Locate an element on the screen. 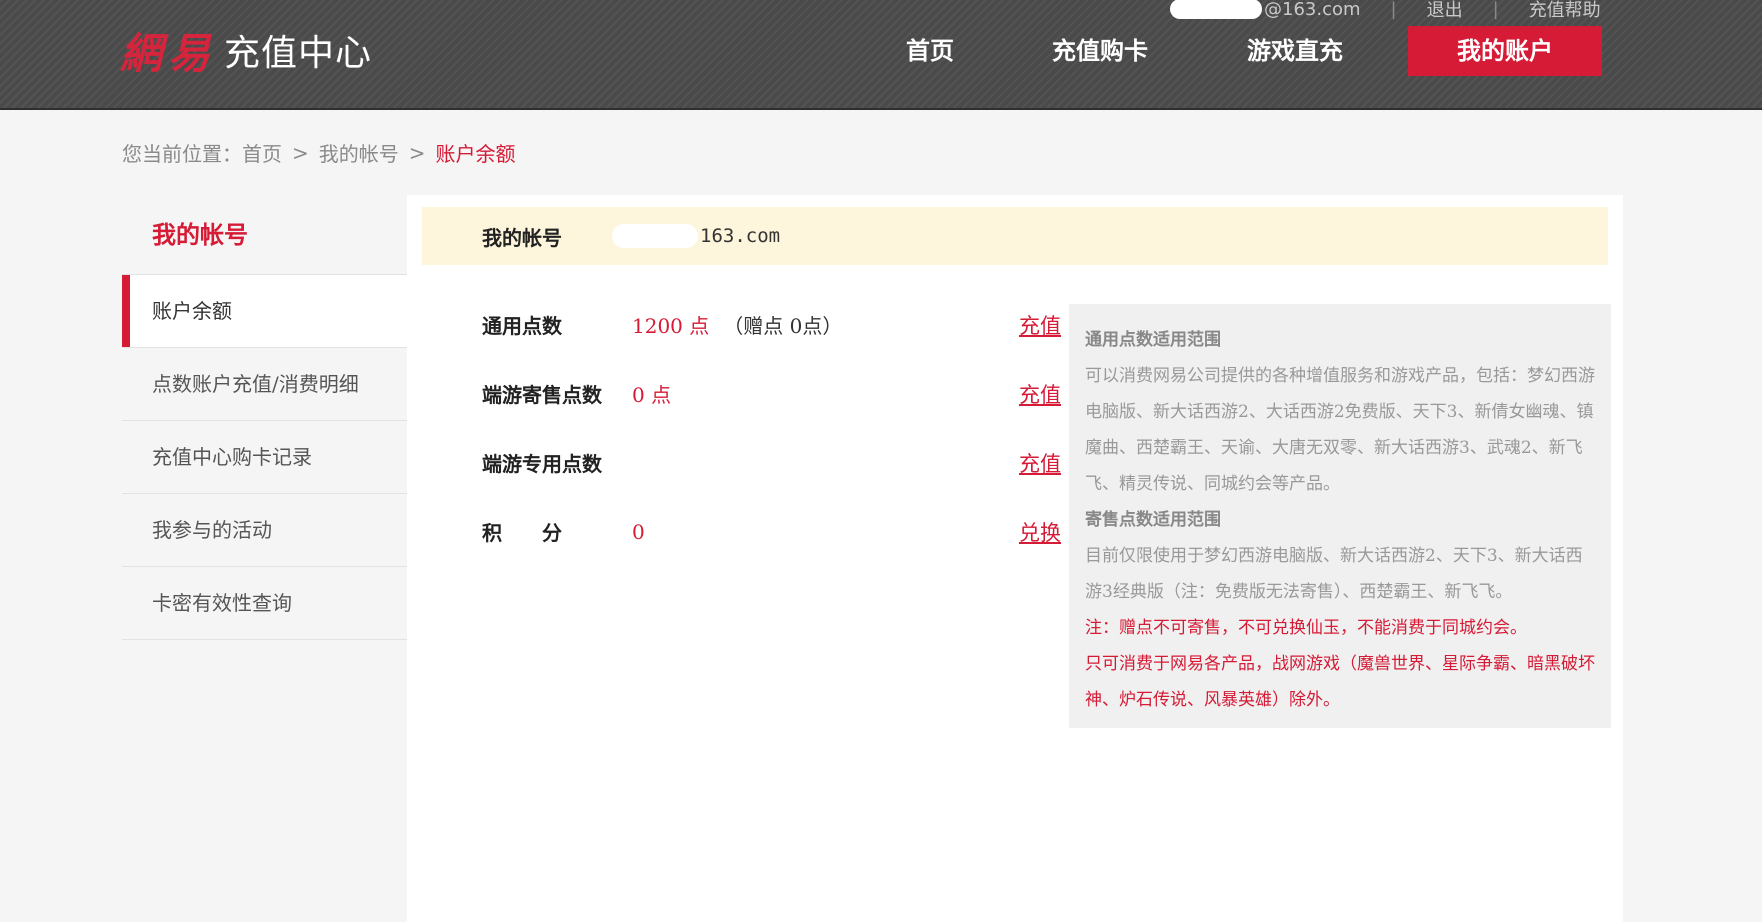 The height and width of the screenshot is (922, 1762). help-link: 充值帮助 is located at coordinates (1565, 11).